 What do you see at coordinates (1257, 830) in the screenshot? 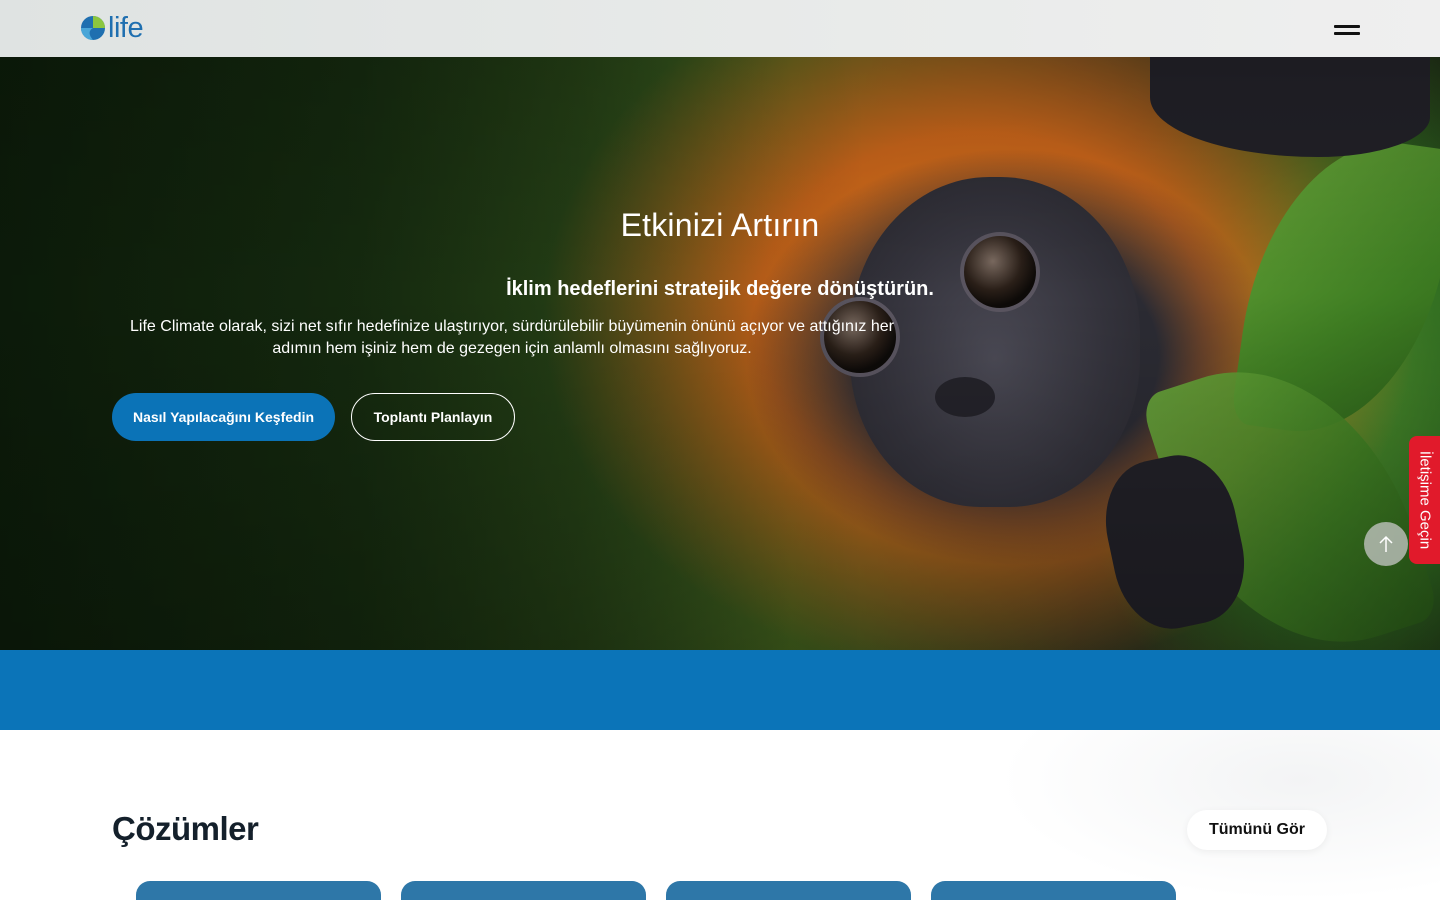
I see `see-all-button: Tümünü Gör` at bounding box center [1257, 830].